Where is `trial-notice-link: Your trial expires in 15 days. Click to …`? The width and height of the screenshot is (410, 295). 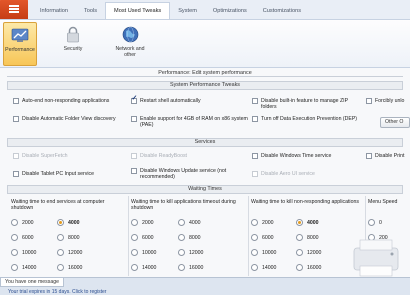
trial-notice-link: Your trial expires in 15 days. Click to … is located at coordinates (57, 292).